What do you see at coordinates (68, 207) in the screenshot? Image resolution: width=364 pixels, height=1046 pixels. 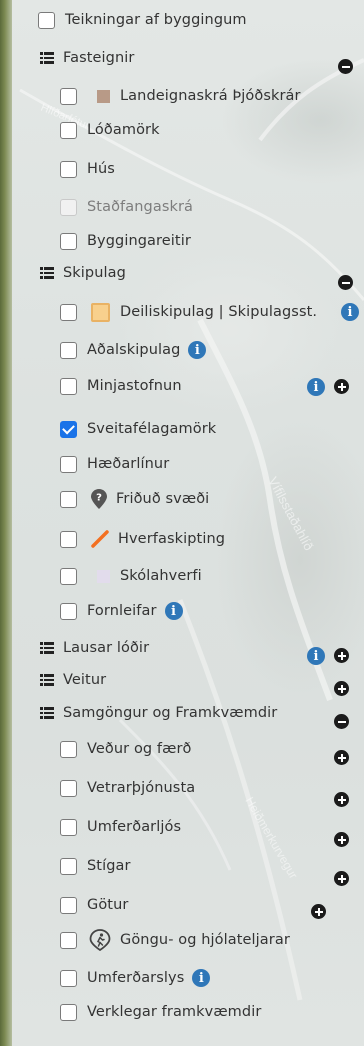 I see `checkbox-disabled` at bounding box center [68, 207].